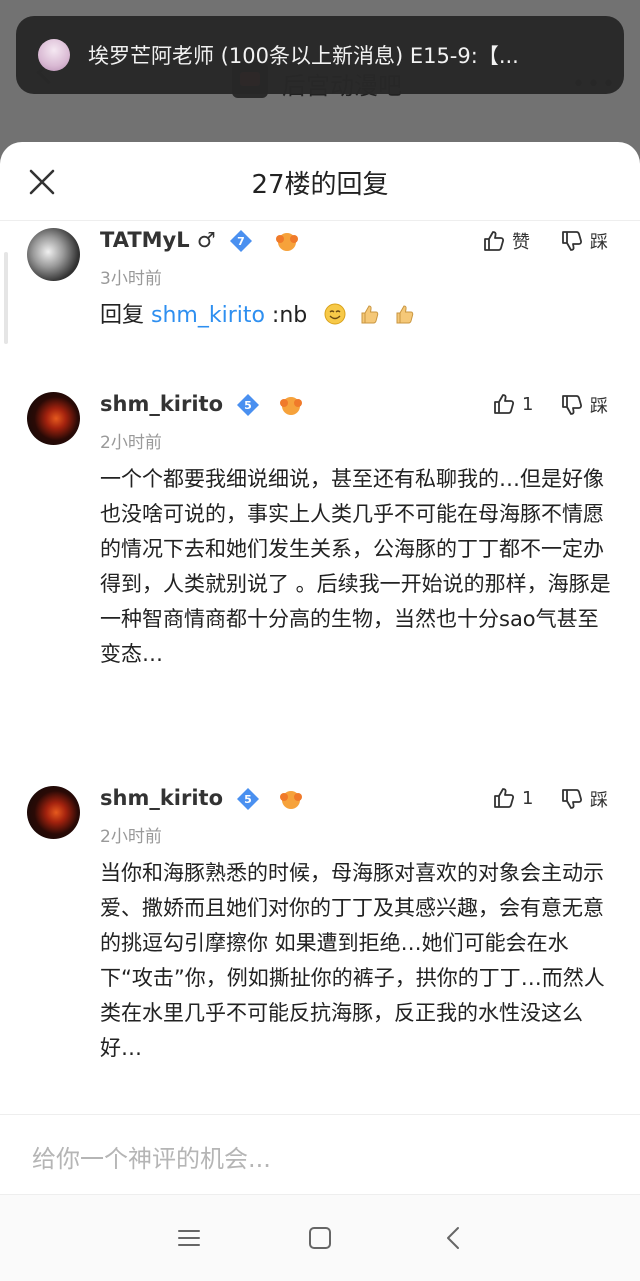  What do you see at coordinates (145, 240) in the screenshot?
I see `username: TATMyL` at bounding box center [145, 240].